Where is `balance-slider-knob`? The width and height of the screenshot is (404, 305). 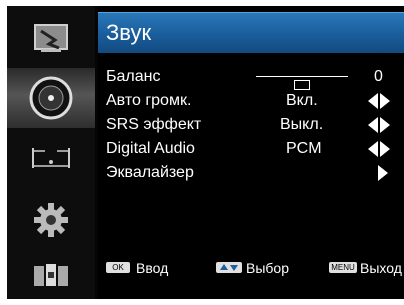 balance-slider-knob is located at coordinates (302, 85).